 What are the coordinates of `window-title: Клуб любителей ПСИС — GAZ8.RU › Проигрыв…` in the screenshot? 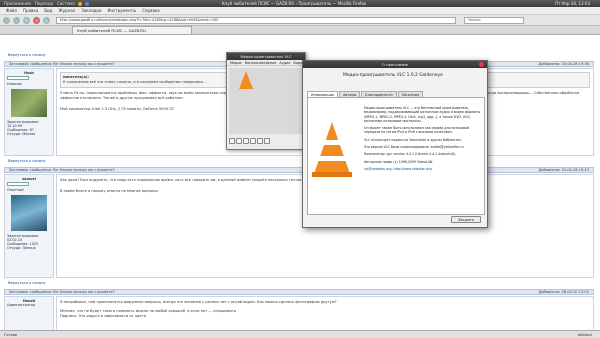 It's located at (294, 3).